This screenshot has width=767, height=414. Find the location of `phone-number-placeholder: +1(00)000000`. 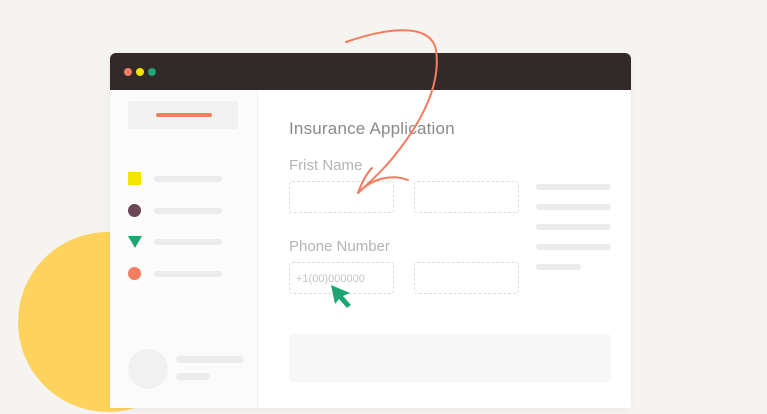

phone-number-placeholder: +1(00)000000 is located at coordinates (330, 279).